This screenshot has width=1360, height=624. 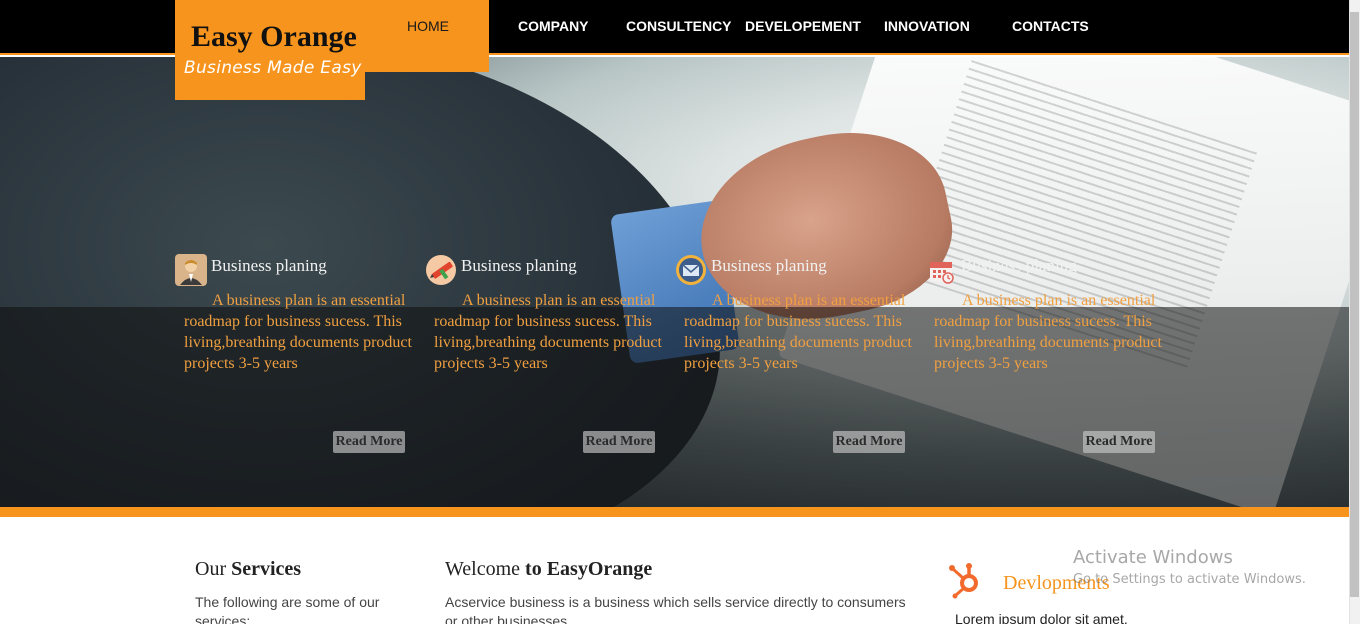 What do you see at coordinates (553, 26) in the screenshot?
I see `nav-company: COMPANY` at bounding box center [553, 26].